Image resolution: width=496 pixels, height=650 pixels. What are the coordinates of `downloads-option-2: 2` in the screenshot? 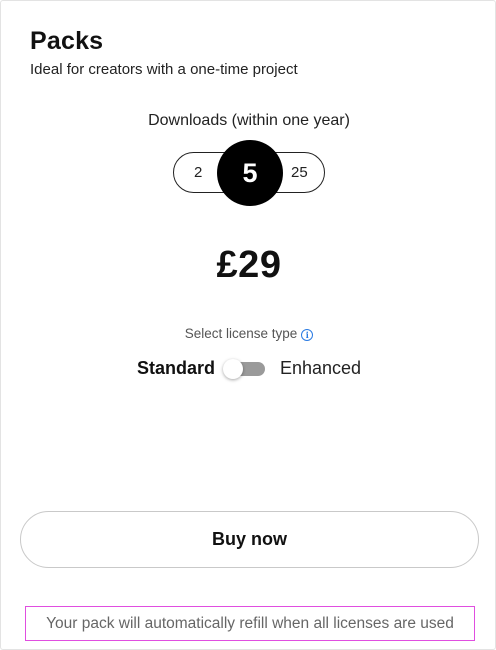 It's located at (198, 172).